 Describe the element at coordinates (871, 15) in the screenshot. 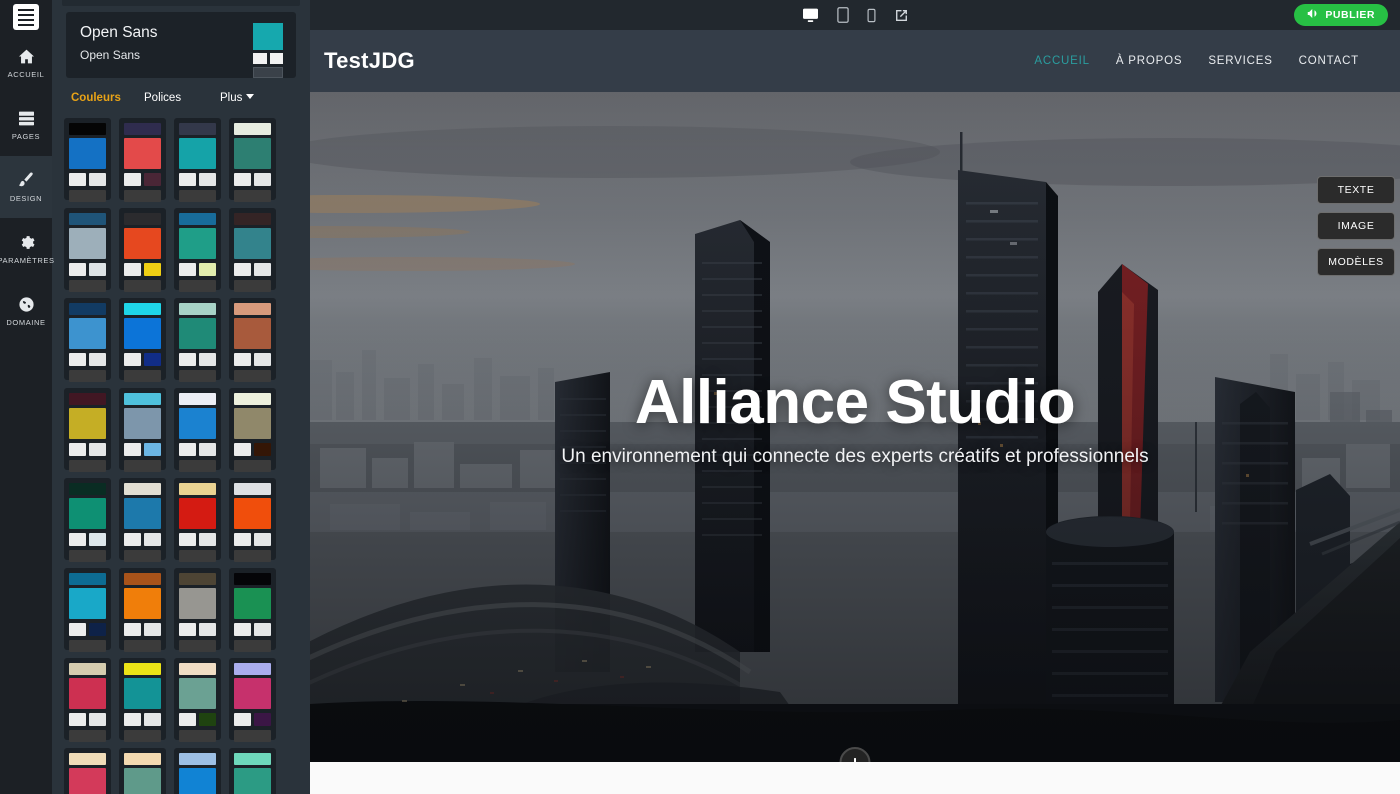

I see `mobile-view-icon` at that location.